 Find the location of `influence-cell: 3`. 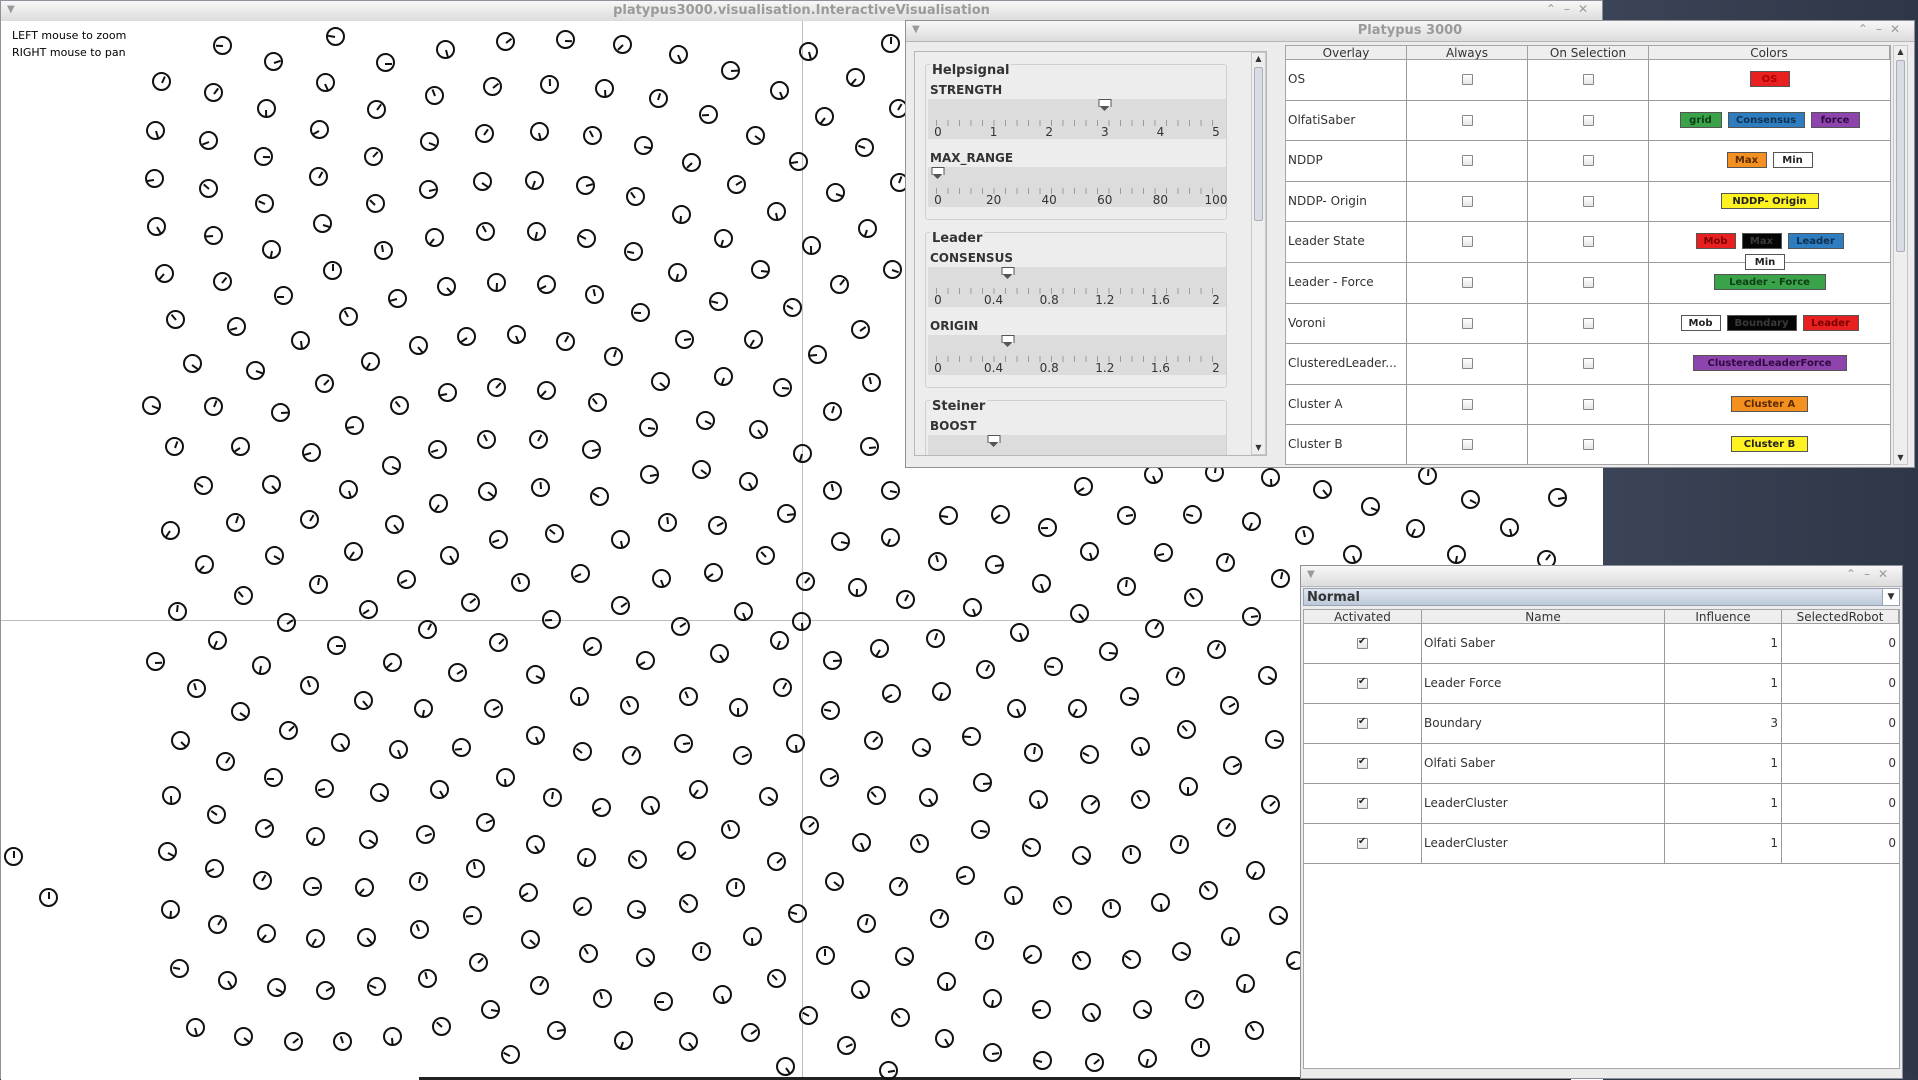

influence-cell: 3 is located at coordinates (1723, 723).